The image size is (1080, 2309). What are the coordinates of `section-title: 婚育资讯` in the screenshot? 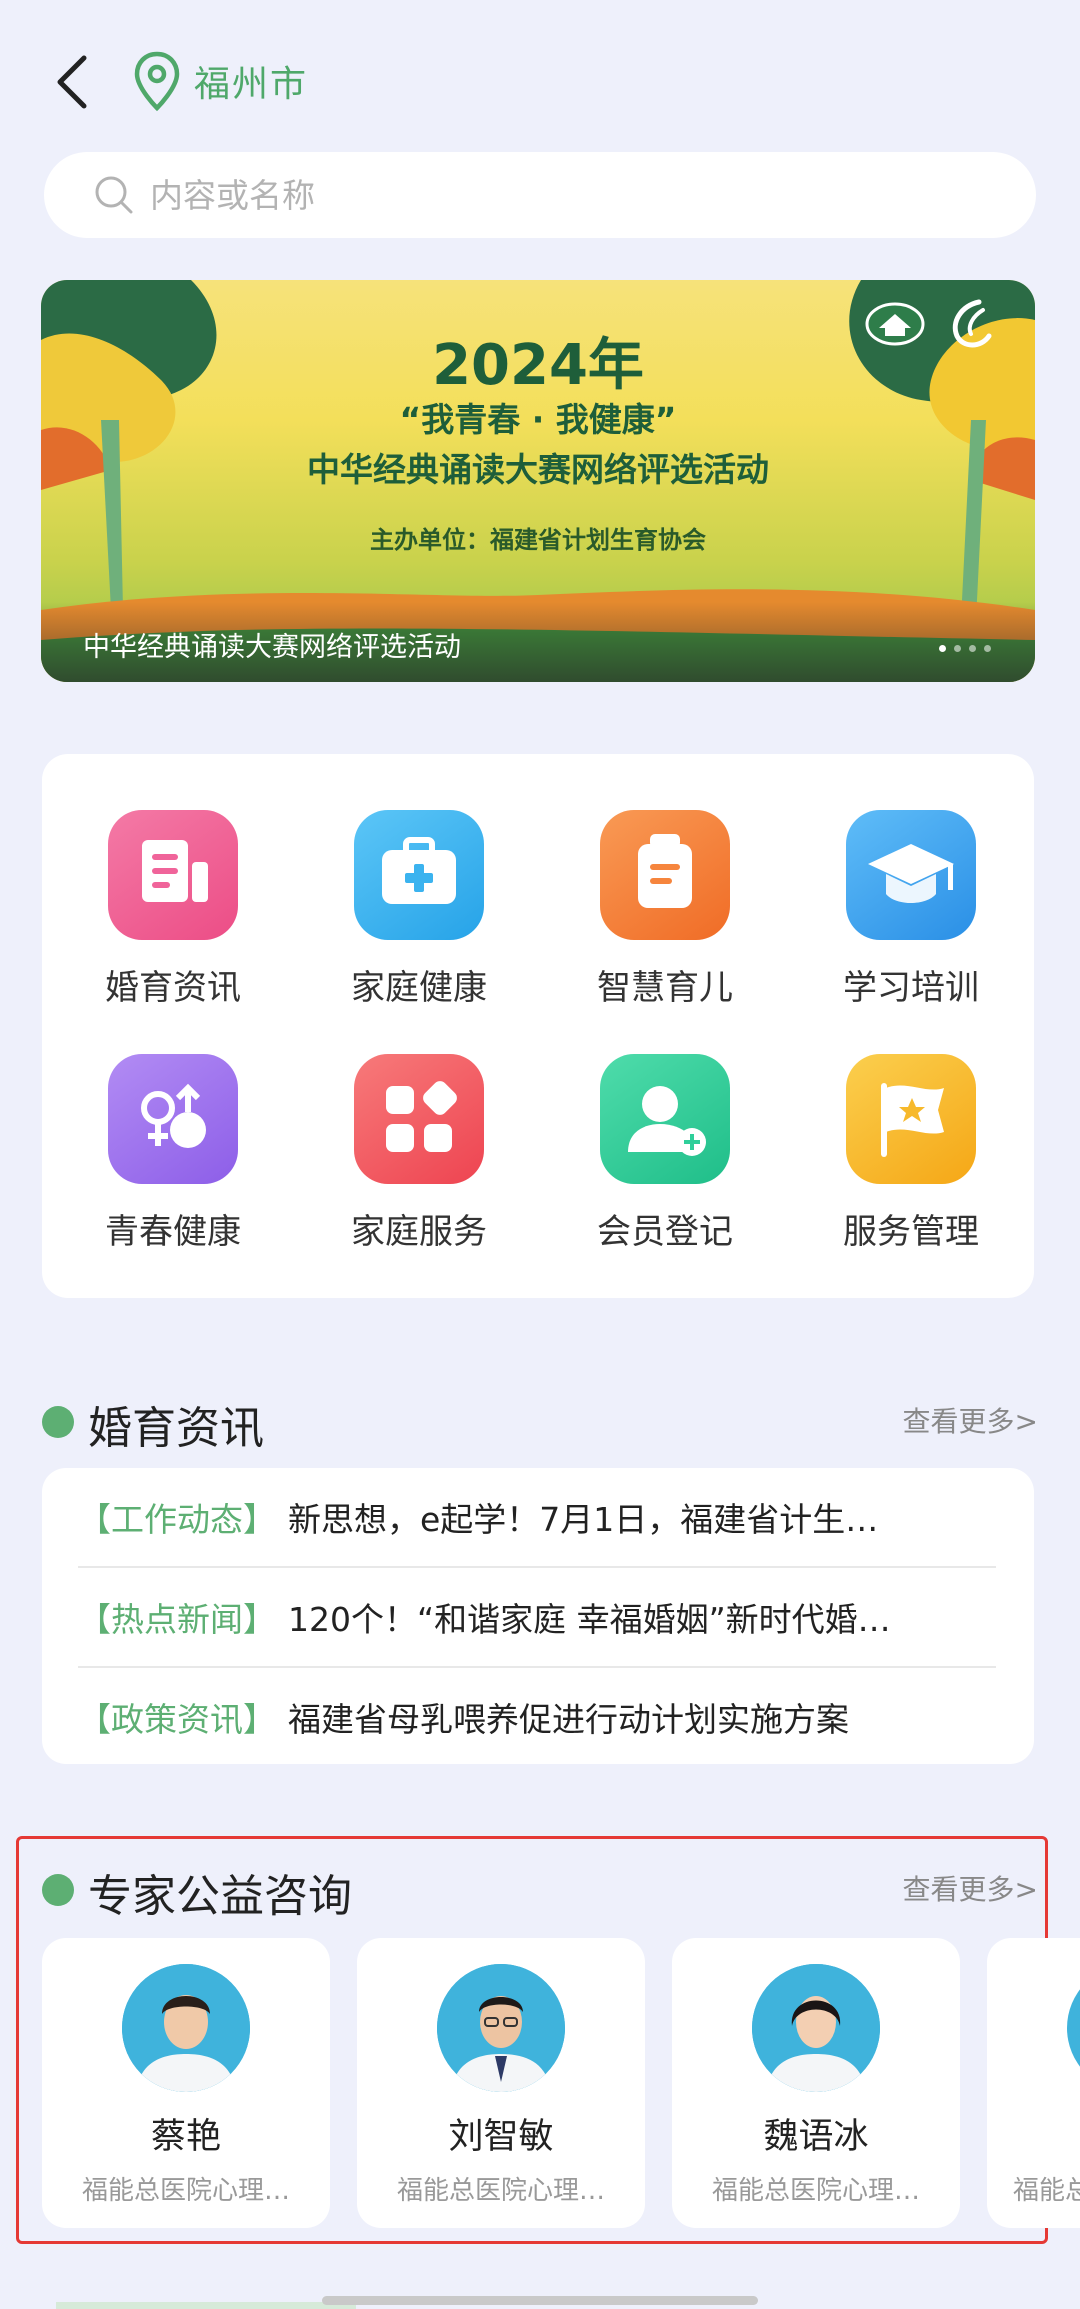 It's located at (176, 1428).